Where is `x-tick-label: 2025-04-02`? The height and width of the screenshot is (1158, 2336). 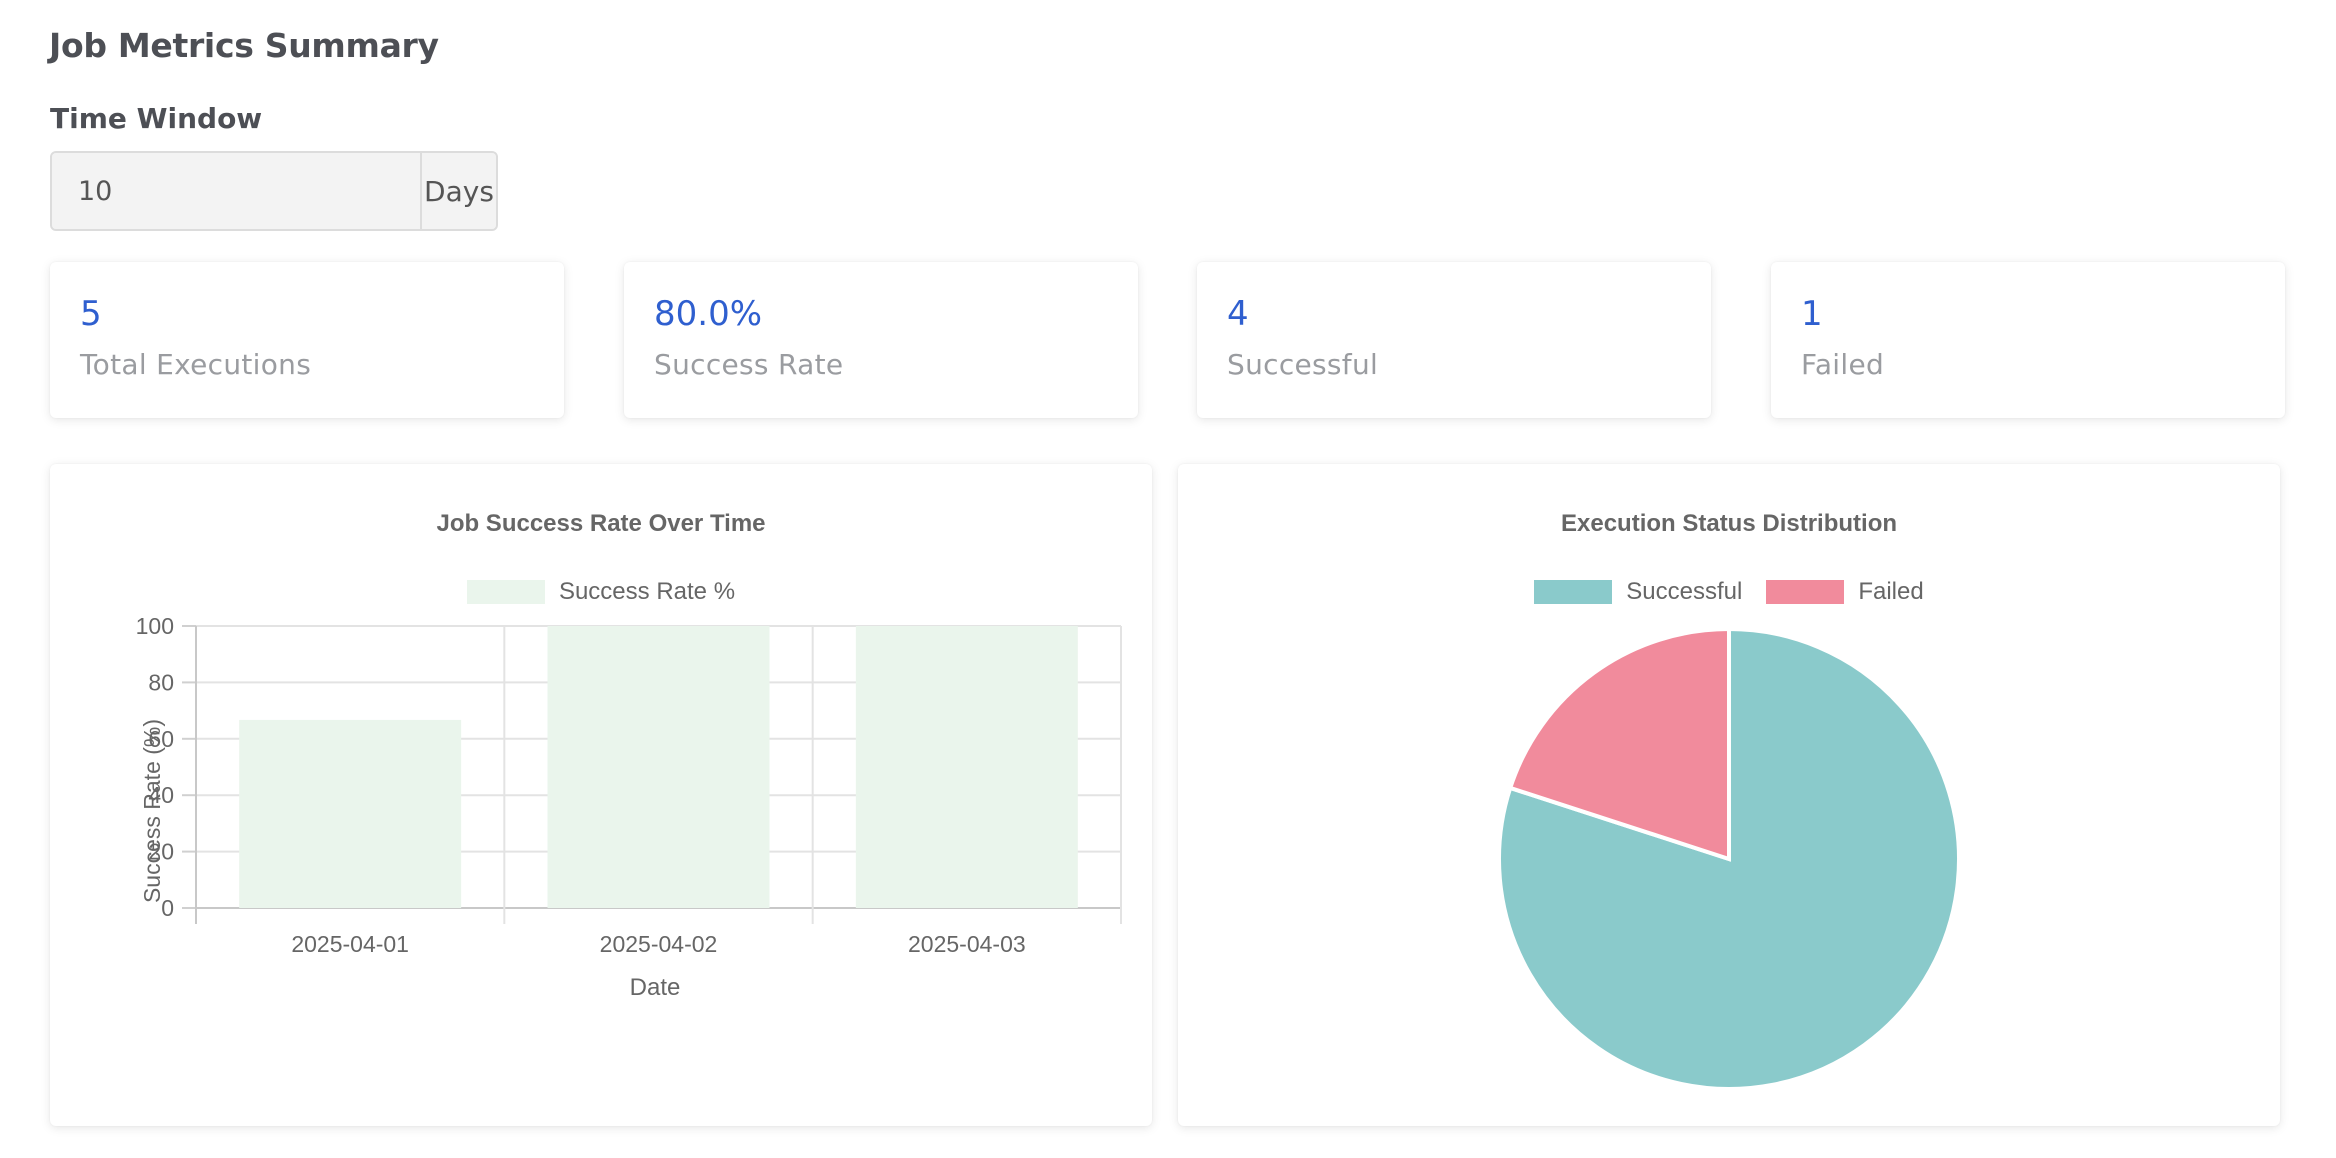 x-tick-label: 2025-04-02 is located at coordinates (659, 944).